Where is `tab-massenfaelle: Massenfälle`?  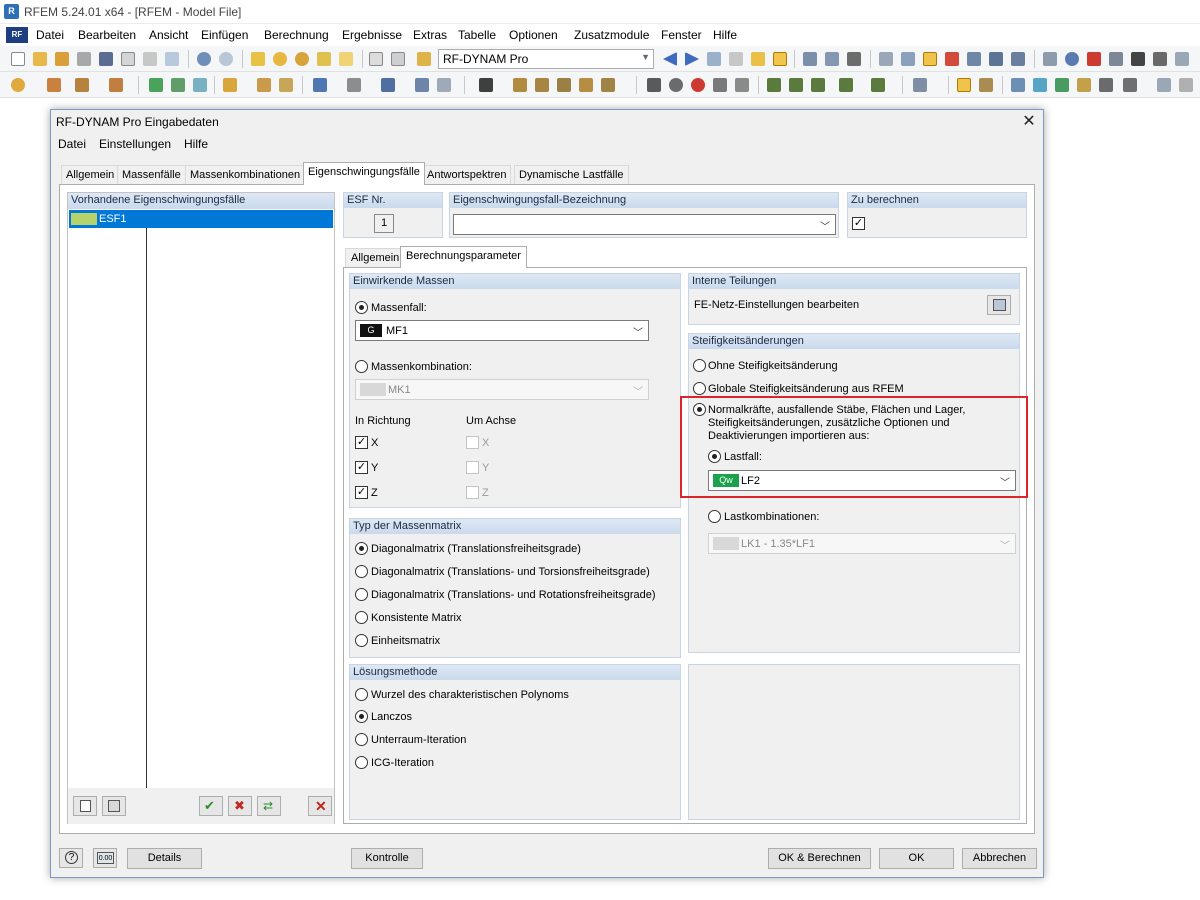 tab-massenfaelle: Massenfälle is located at coordinates (151, 175).